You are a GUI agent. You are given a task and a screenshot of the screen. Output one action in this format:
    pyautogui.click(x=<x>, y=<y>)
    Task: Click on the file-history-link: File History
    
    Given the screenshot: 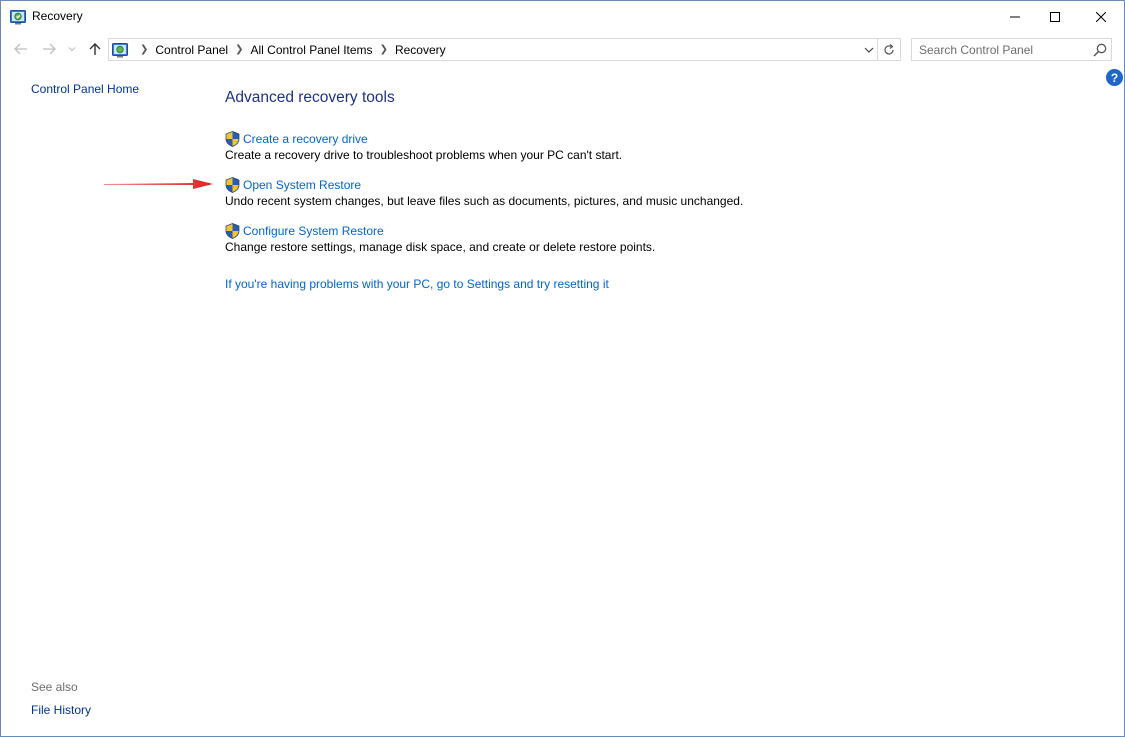 What is the action you would take?
    pyautogui.click(x=61, y=710)
    